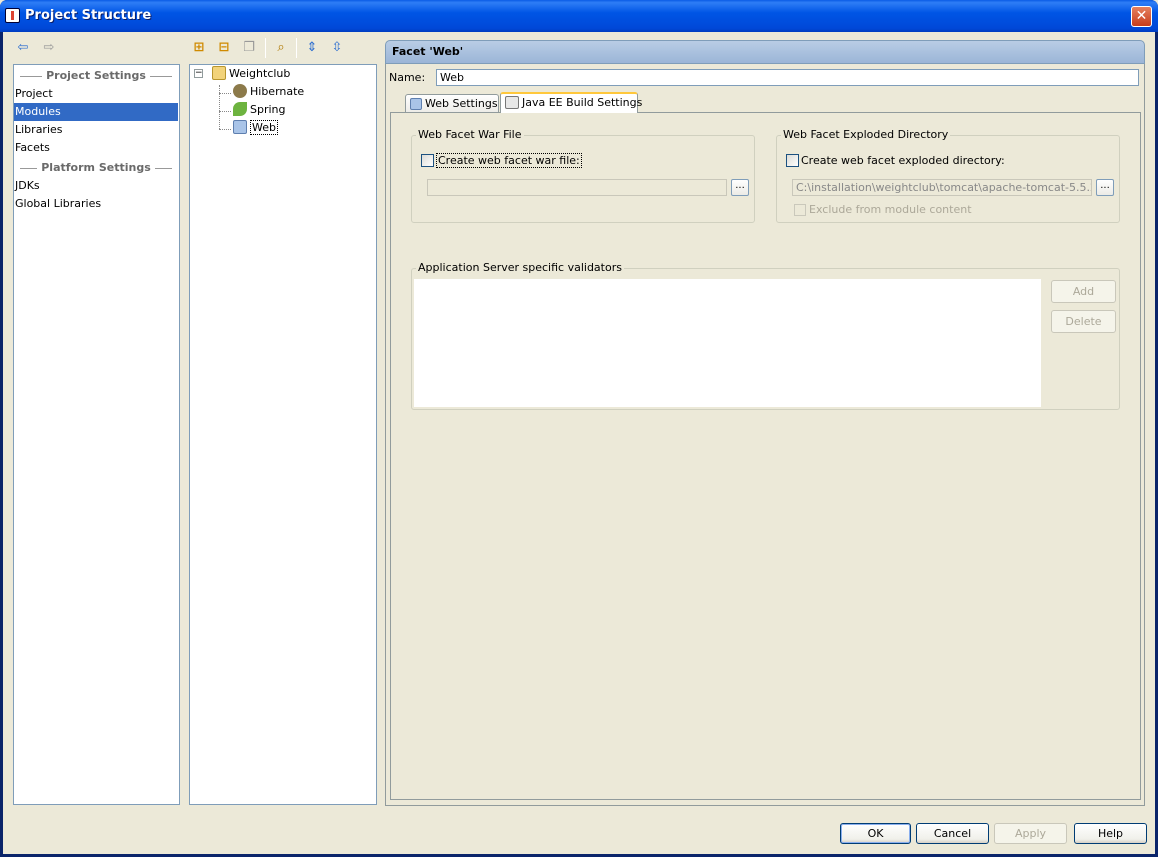 The width and height of the screenshot is (1158, 857). I want to click on create-war-checkbox, so click(427, 160).